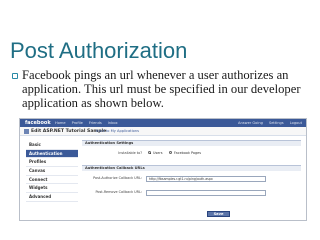 The height and width of the screenshot is (240, 320). I want to click on settings-link: Settings, so click(276, 123).